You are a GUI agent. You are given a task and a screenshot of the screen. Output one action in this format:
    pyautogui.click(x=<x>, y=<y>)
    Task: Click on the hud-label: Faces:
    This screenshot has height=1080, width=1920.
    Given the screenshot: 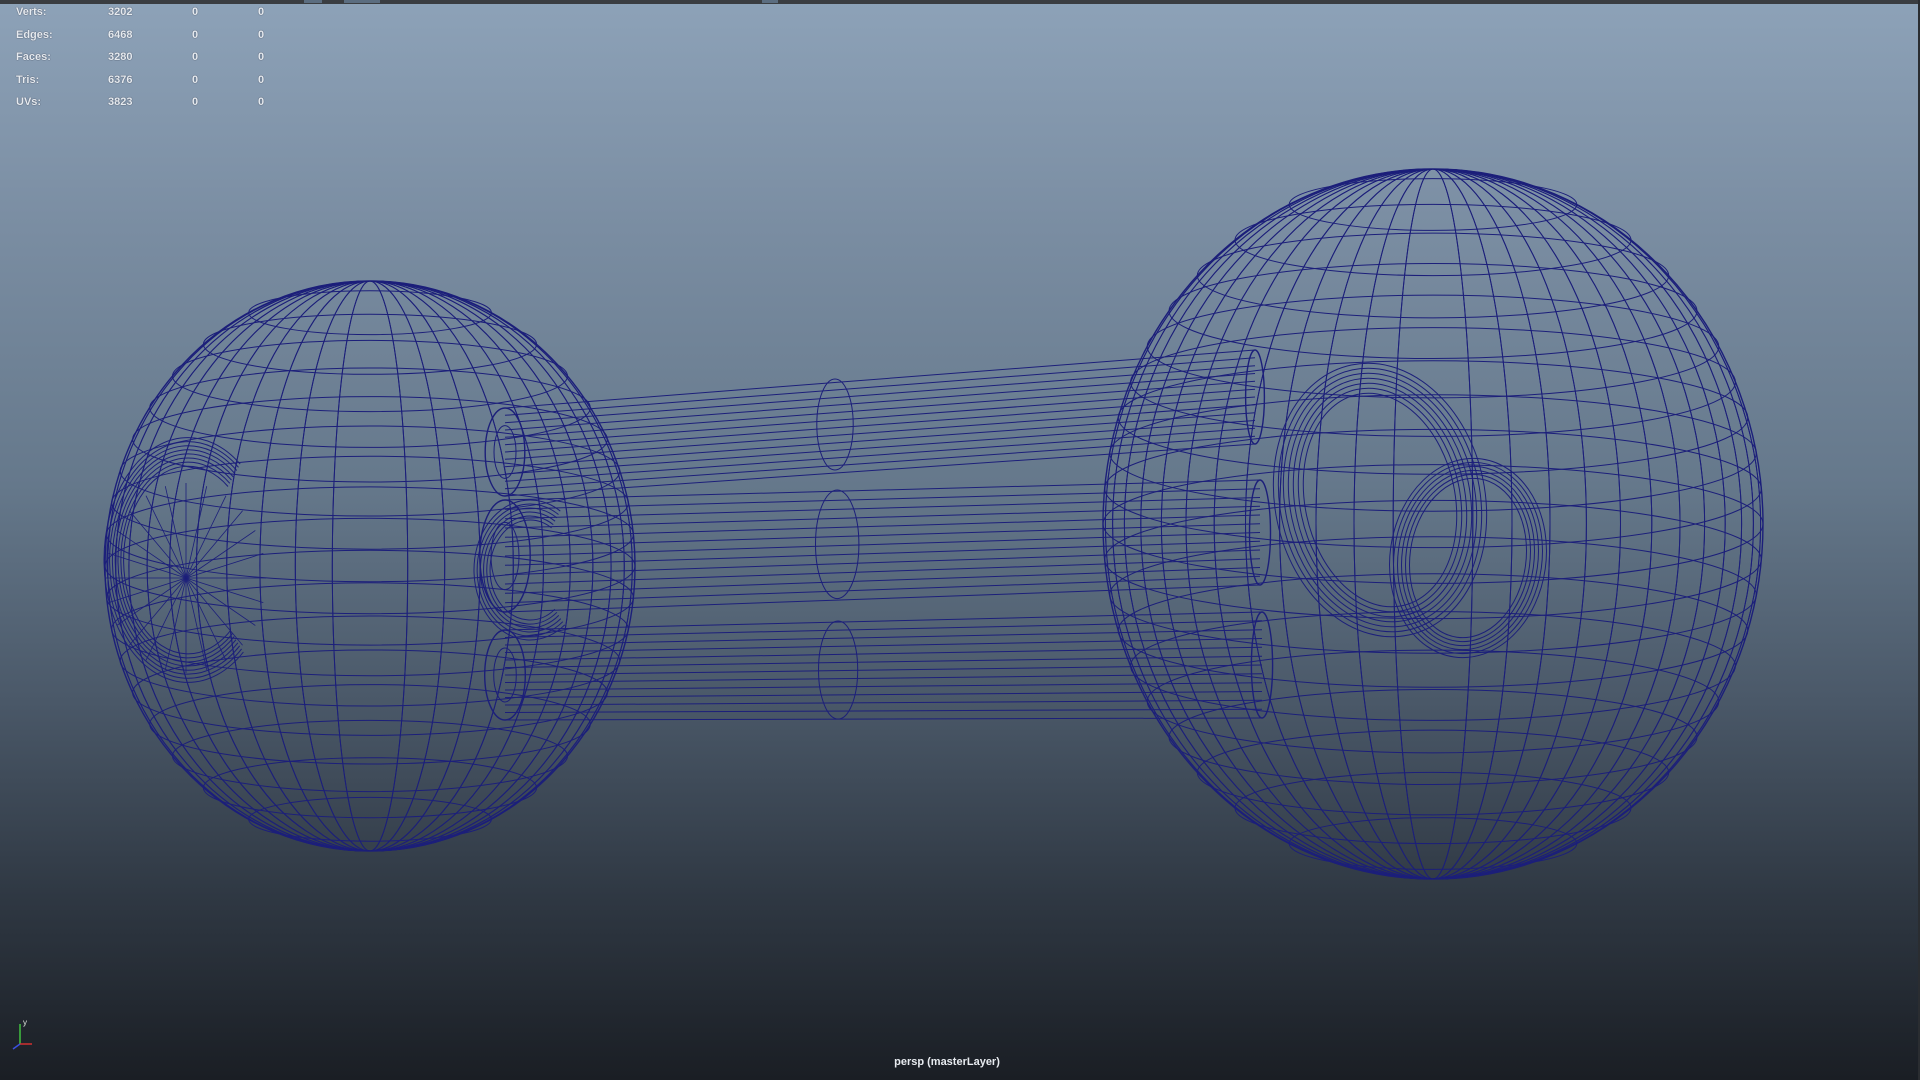 What is the action you would take?
    pyautogui.click(x=33, y=57)
    